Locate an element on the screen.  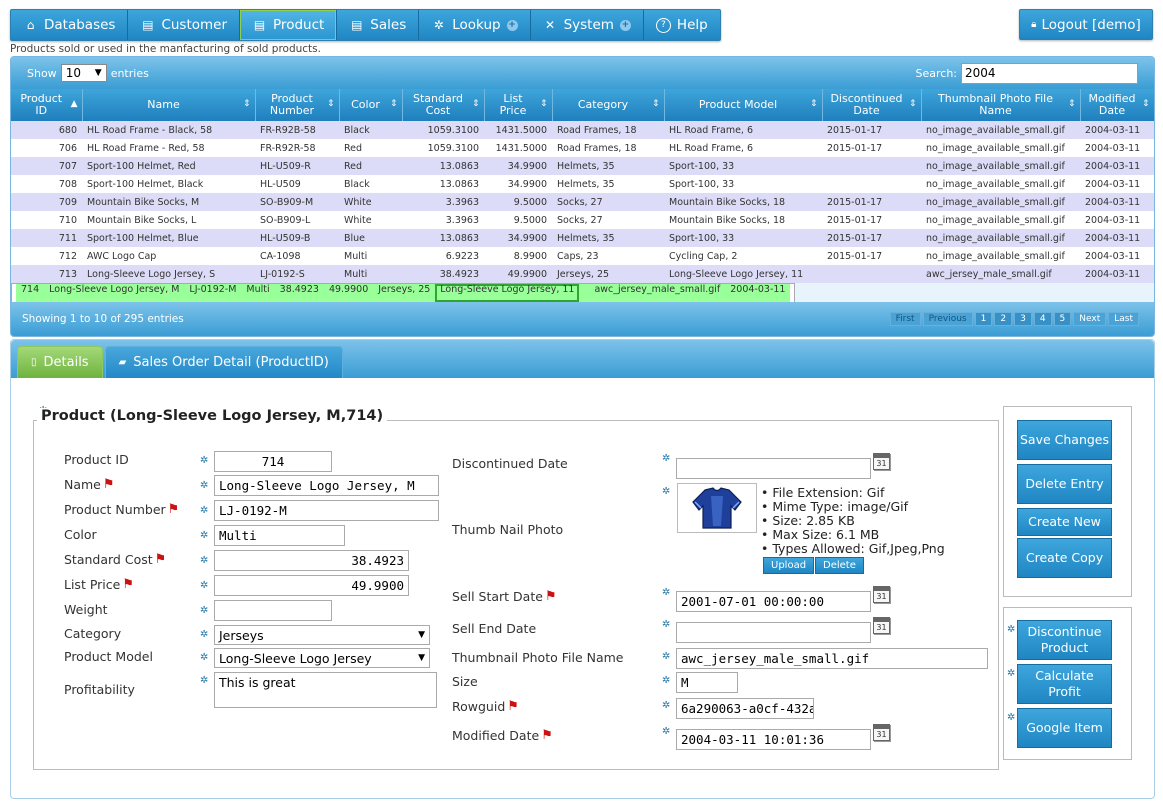
table-cell: LJ-0192-S is located at coordinates (297, 274).